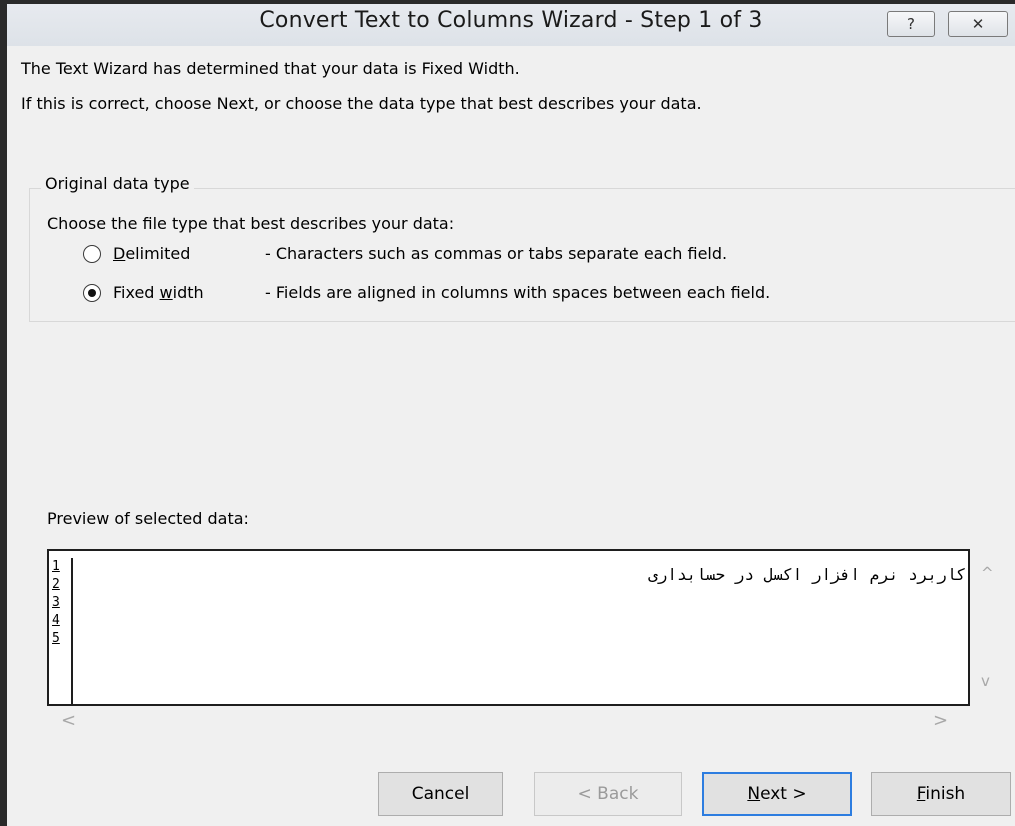  I want to click on back-button: < Back, so click(608, 794).